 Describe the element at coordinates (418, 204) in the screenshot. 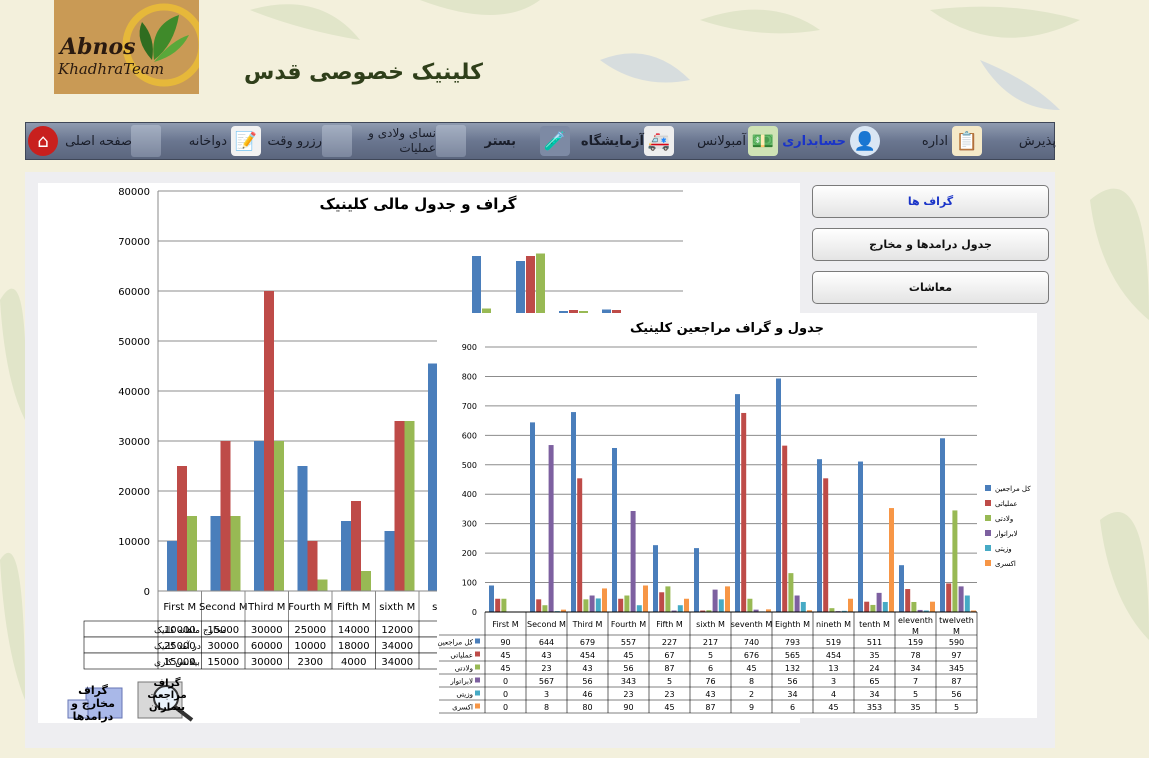

I see `chart-title: گراف و جدول مالی کلینیک` at that location.